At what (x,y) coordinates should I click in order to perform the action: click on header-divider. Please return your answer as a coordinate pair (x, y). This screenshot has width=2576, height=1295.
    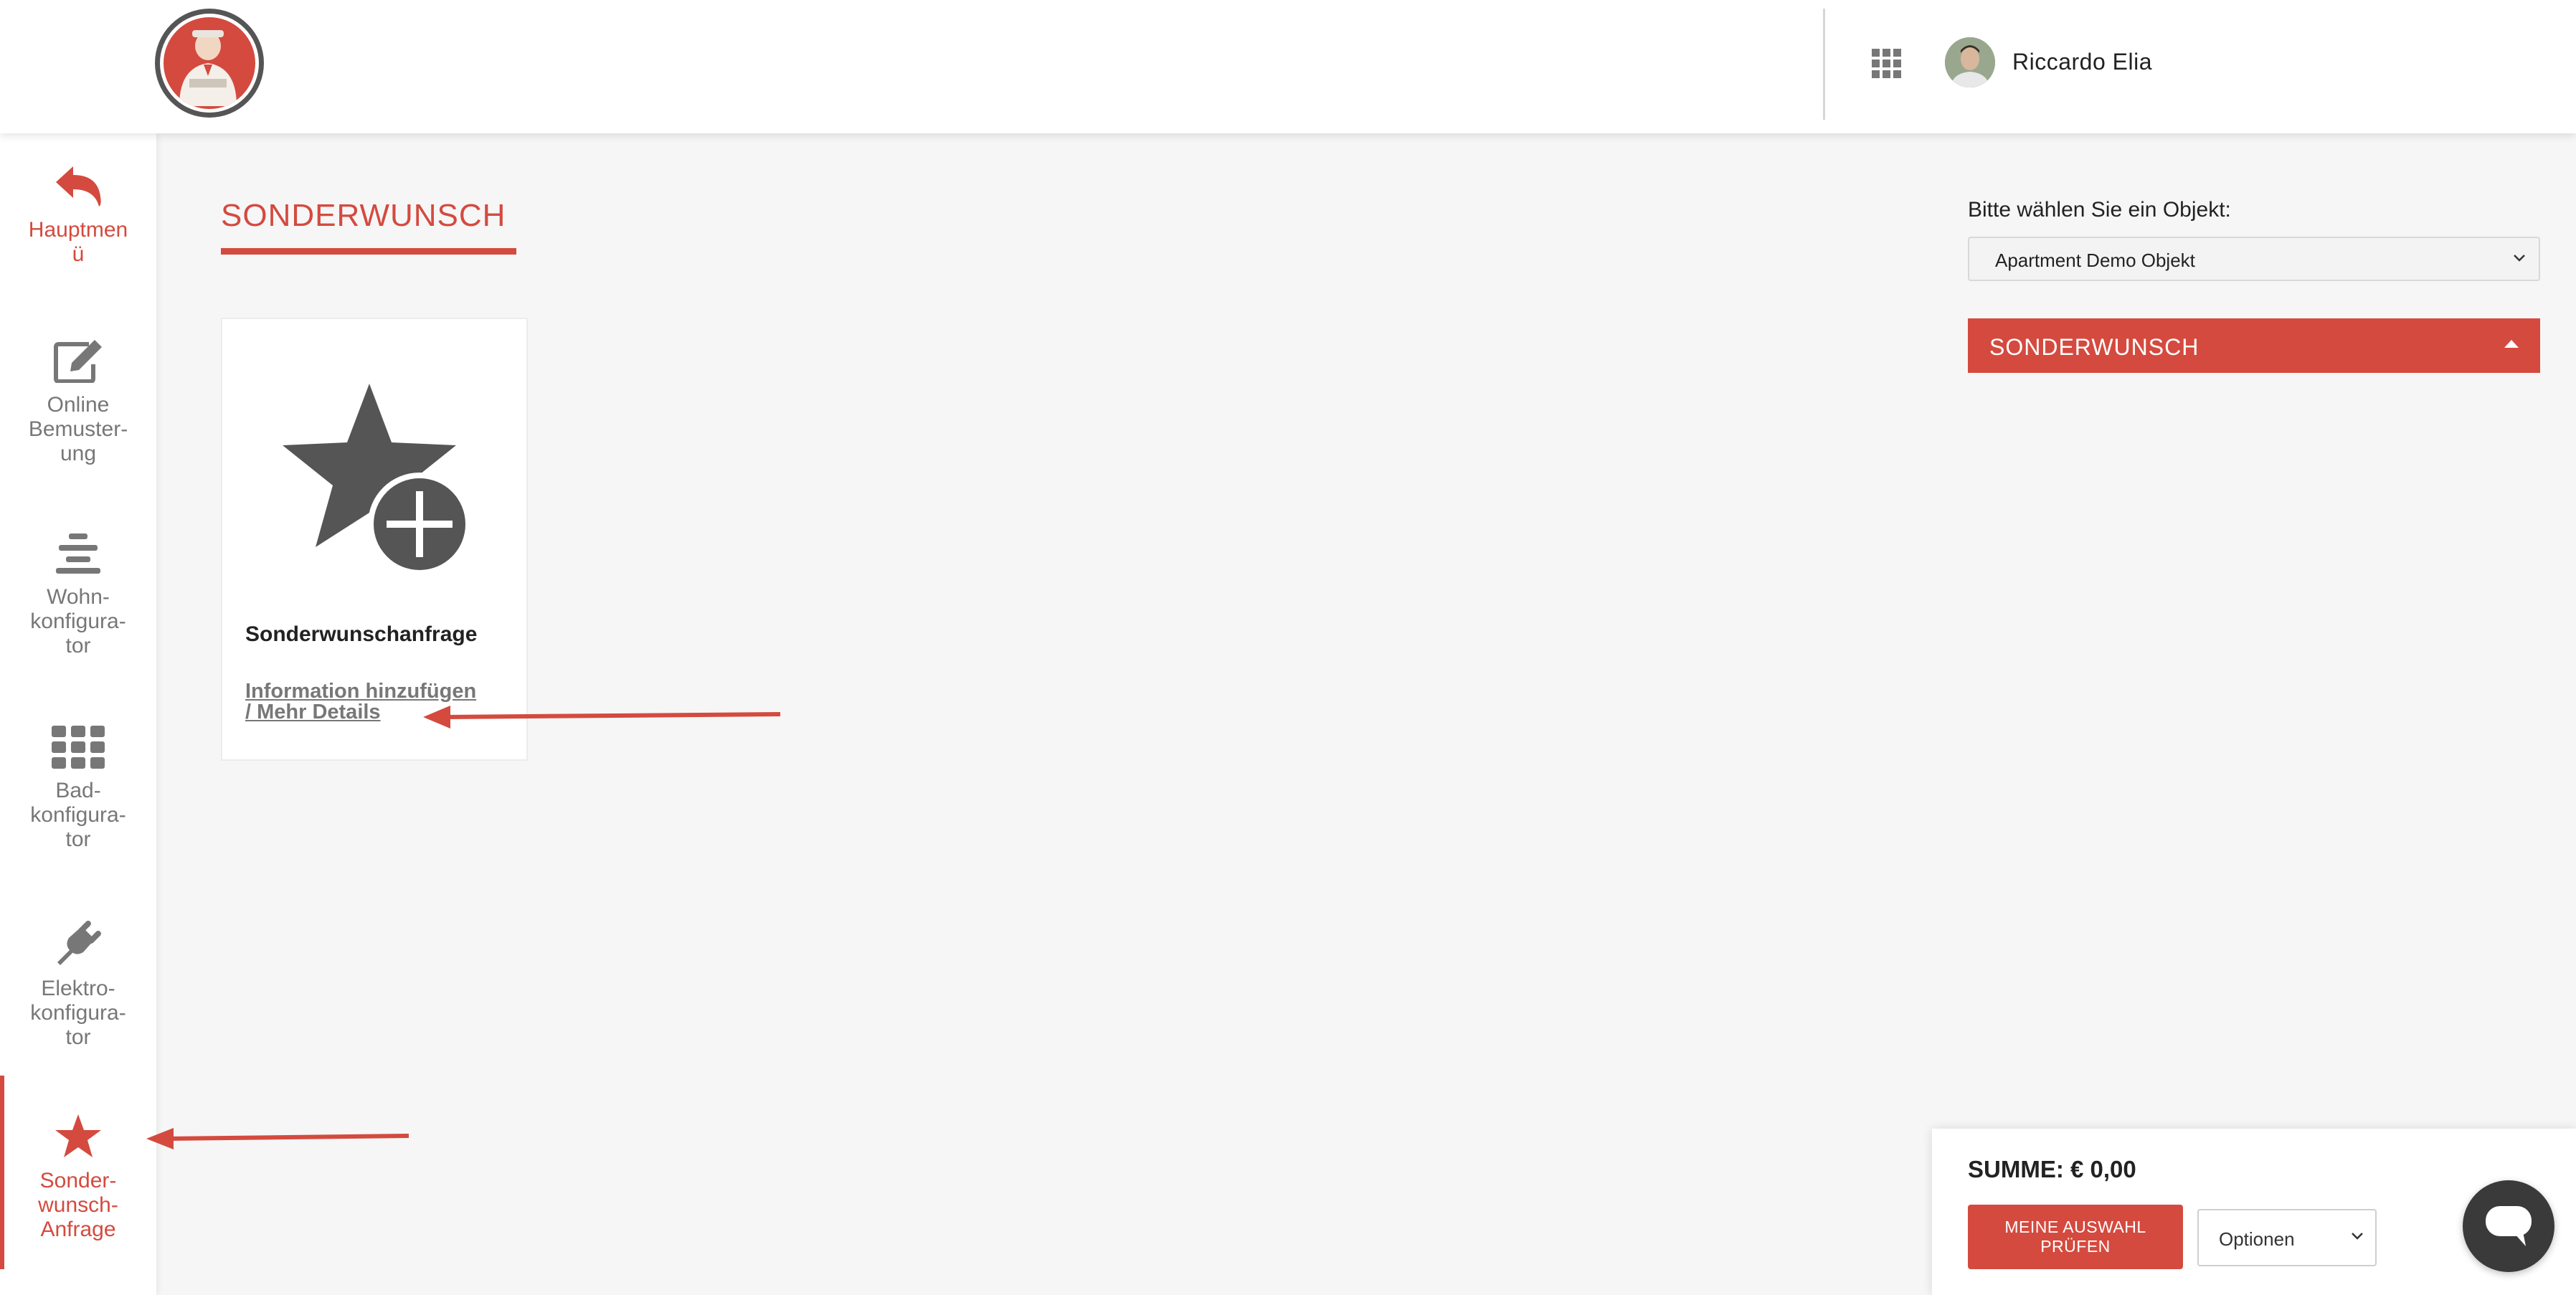
    Looking at the image, I should click on (1824, 64).